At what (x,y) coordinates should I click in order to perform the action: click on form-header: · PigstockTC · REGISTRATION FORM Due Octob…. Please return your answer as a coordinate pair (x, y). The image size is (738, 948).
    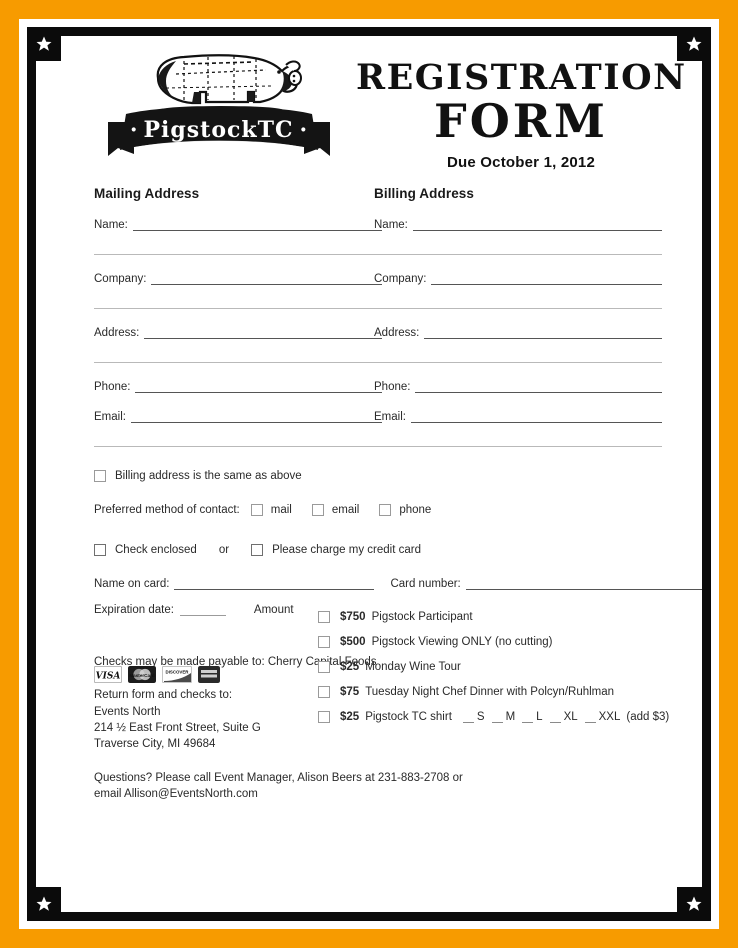
    Looking at the image, I should click on (369, 111).